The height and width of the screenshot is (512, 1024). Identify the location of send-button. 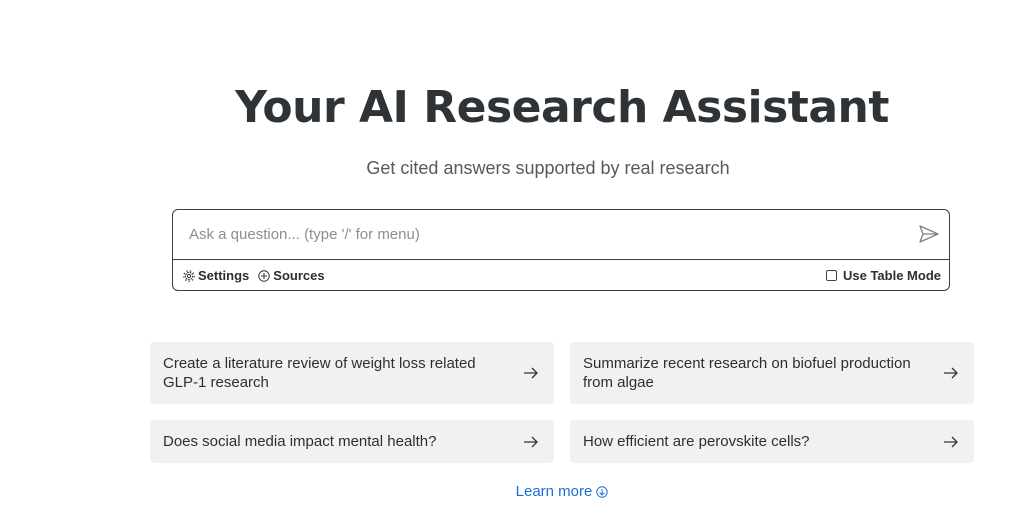
(929, 234).